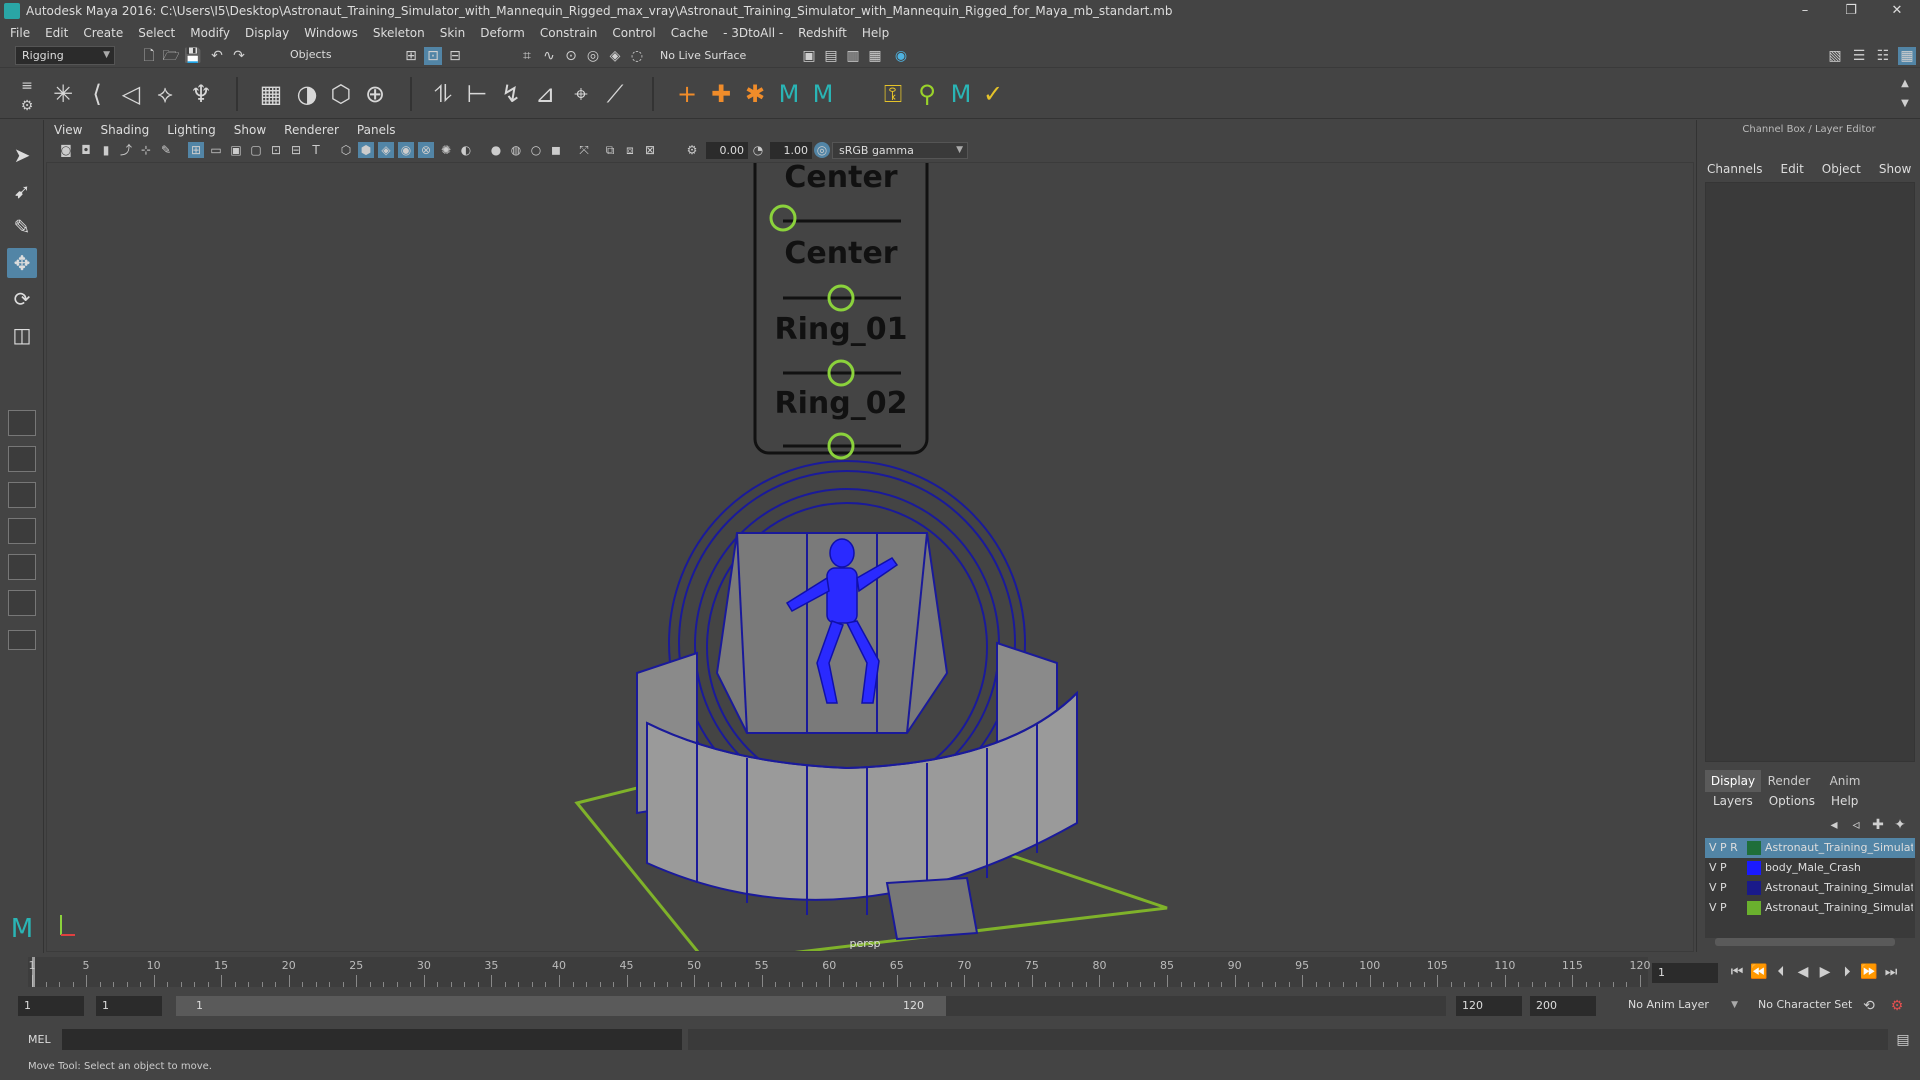  I want to click on panel-menu-show: Show, so click(250, 130).